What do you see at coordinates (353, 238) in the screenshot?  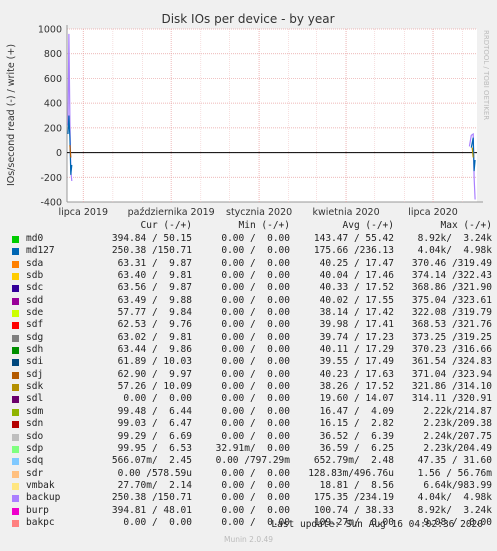 I see `legend-avg: 143.47 / 55.42` at bounding box center [353, 238].